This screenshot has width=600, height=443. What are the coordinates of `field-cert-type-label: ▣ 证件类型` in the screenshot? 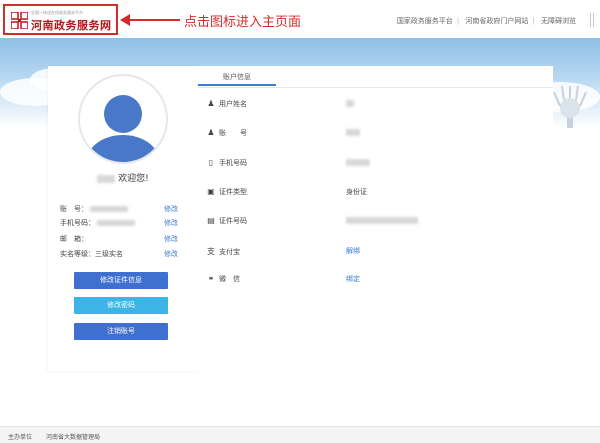 It's located at (226, 192).